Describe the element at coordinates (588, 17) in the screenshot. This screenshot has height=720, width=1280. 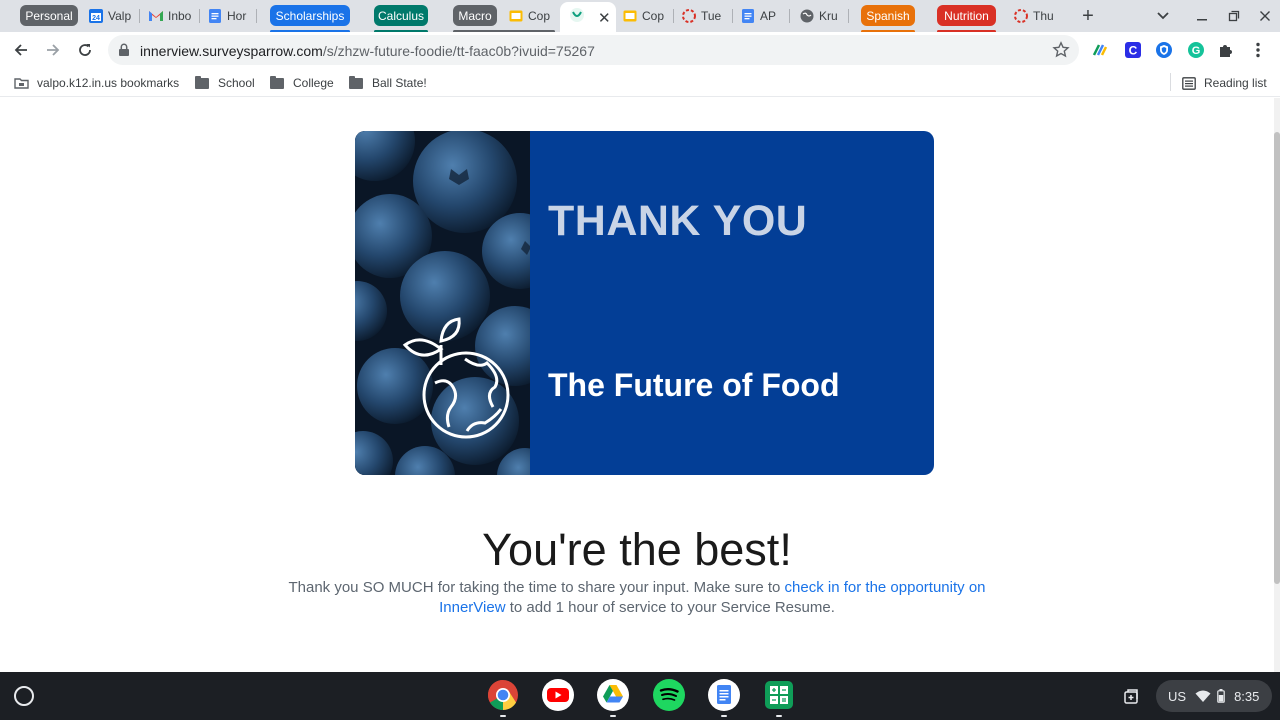
I see `tab-active-surveysparrow: ✕` at that location.